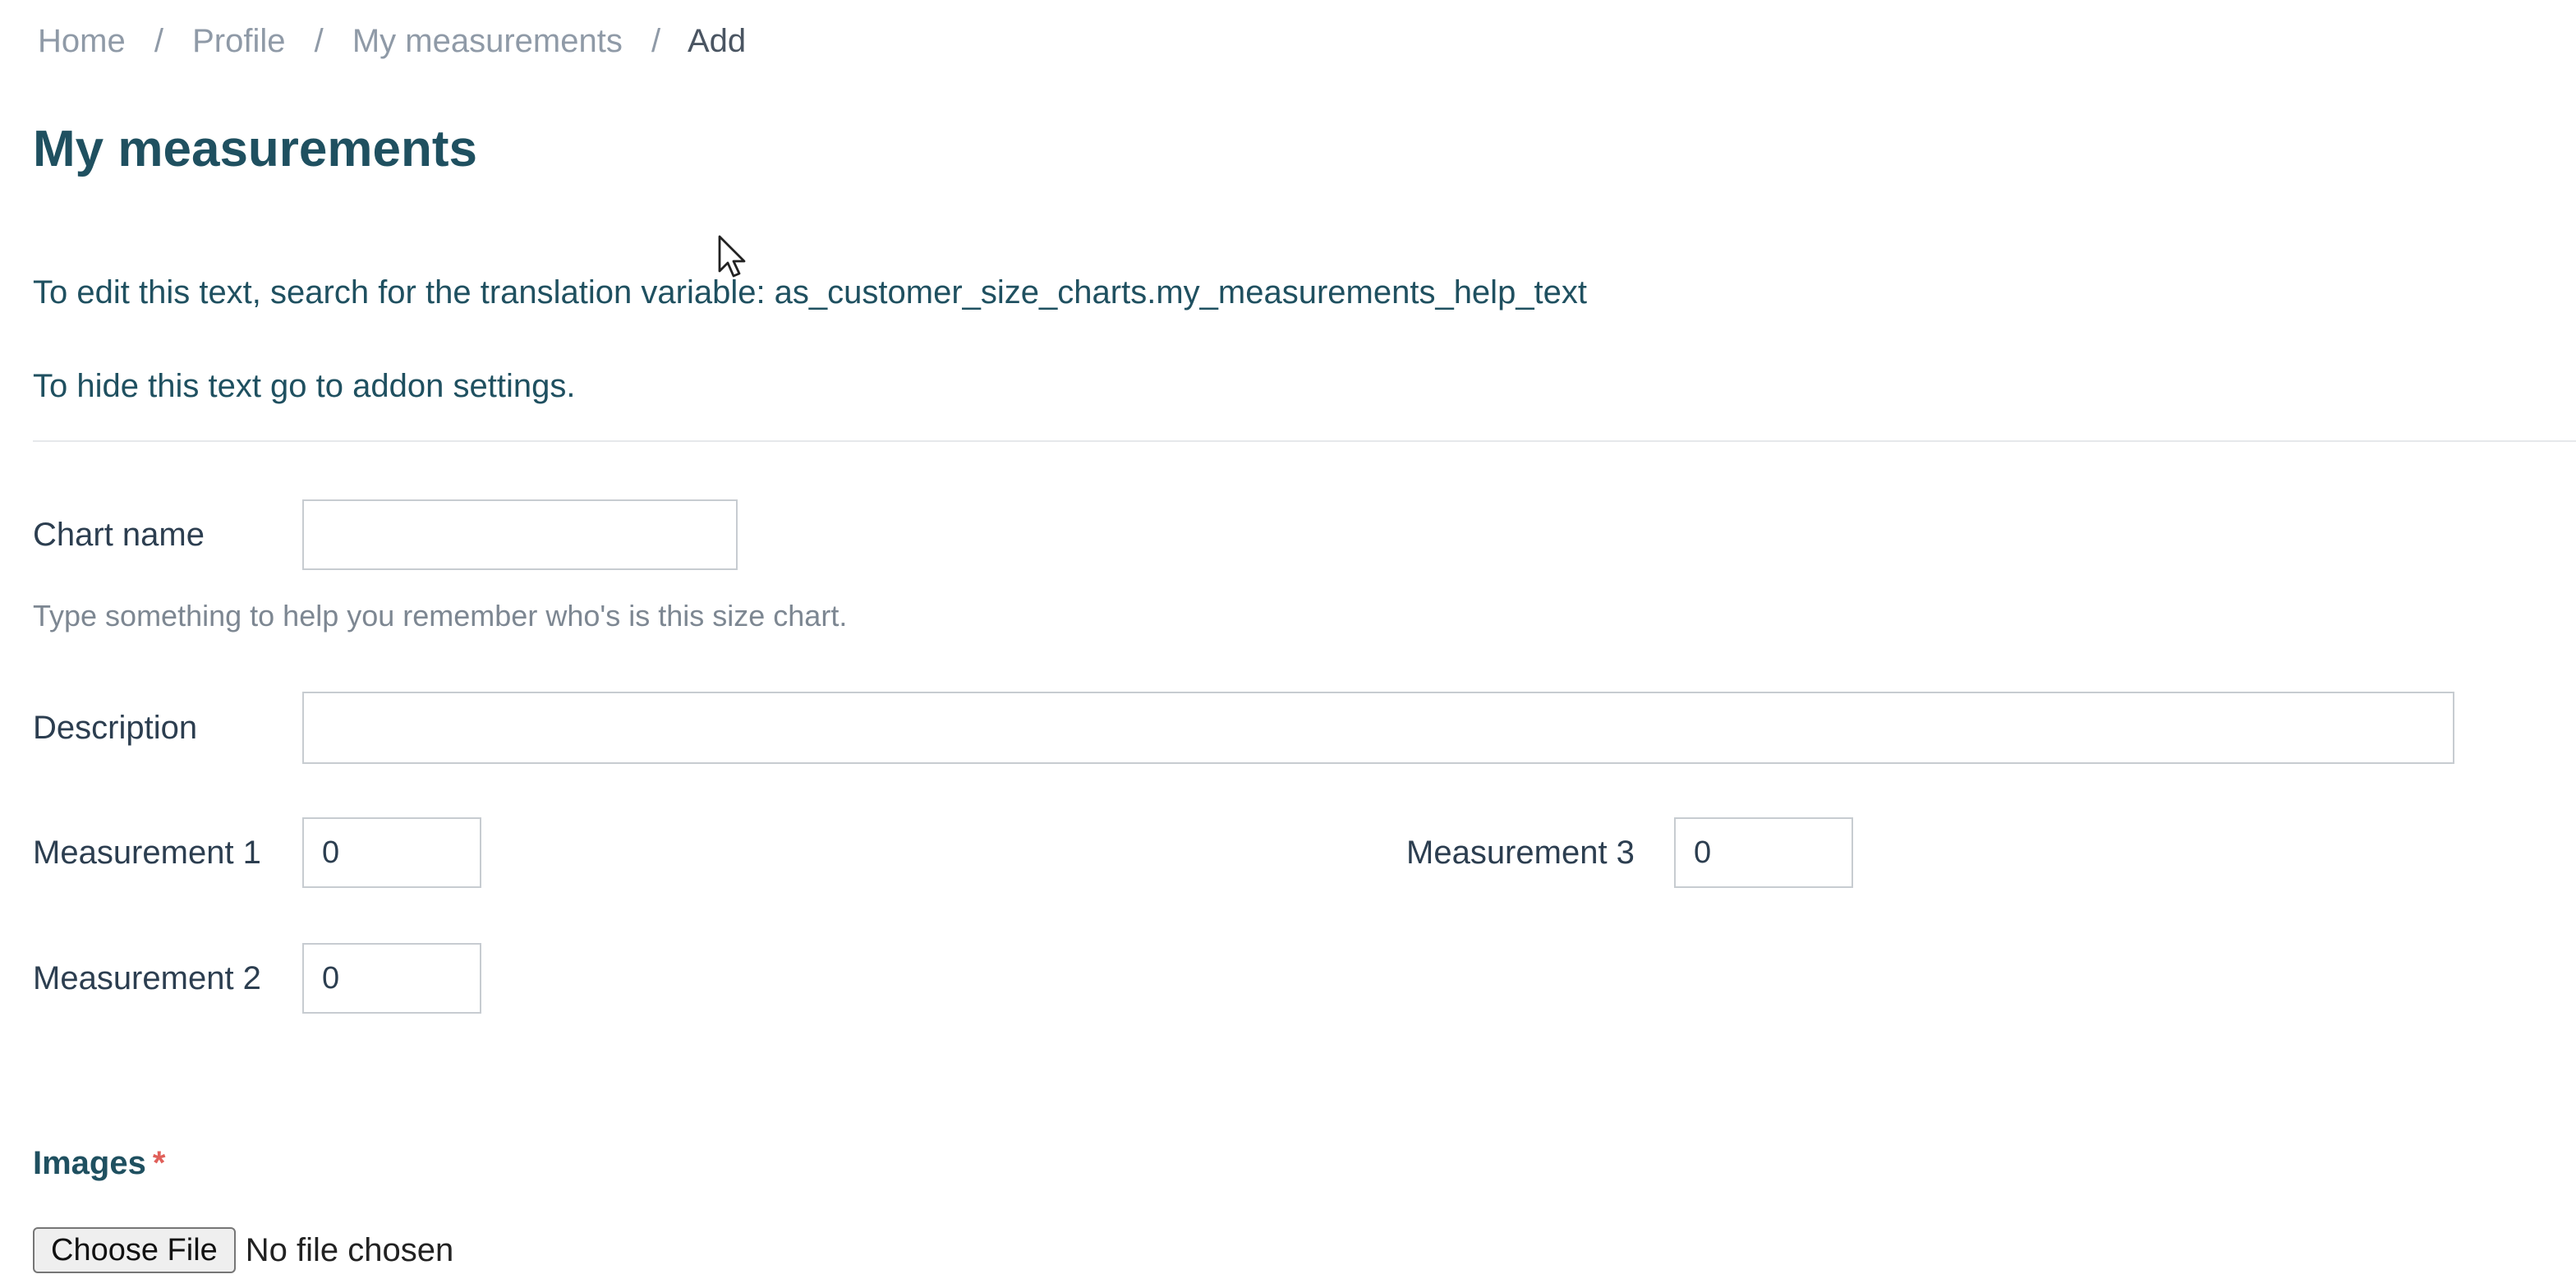 The width and height of the screenshot is (2576, 1288). What do you see at coordinates (147, 978) in the screenshot?
I see `measurement-2-label: Measurement 2` at bounding box center [147, 978].